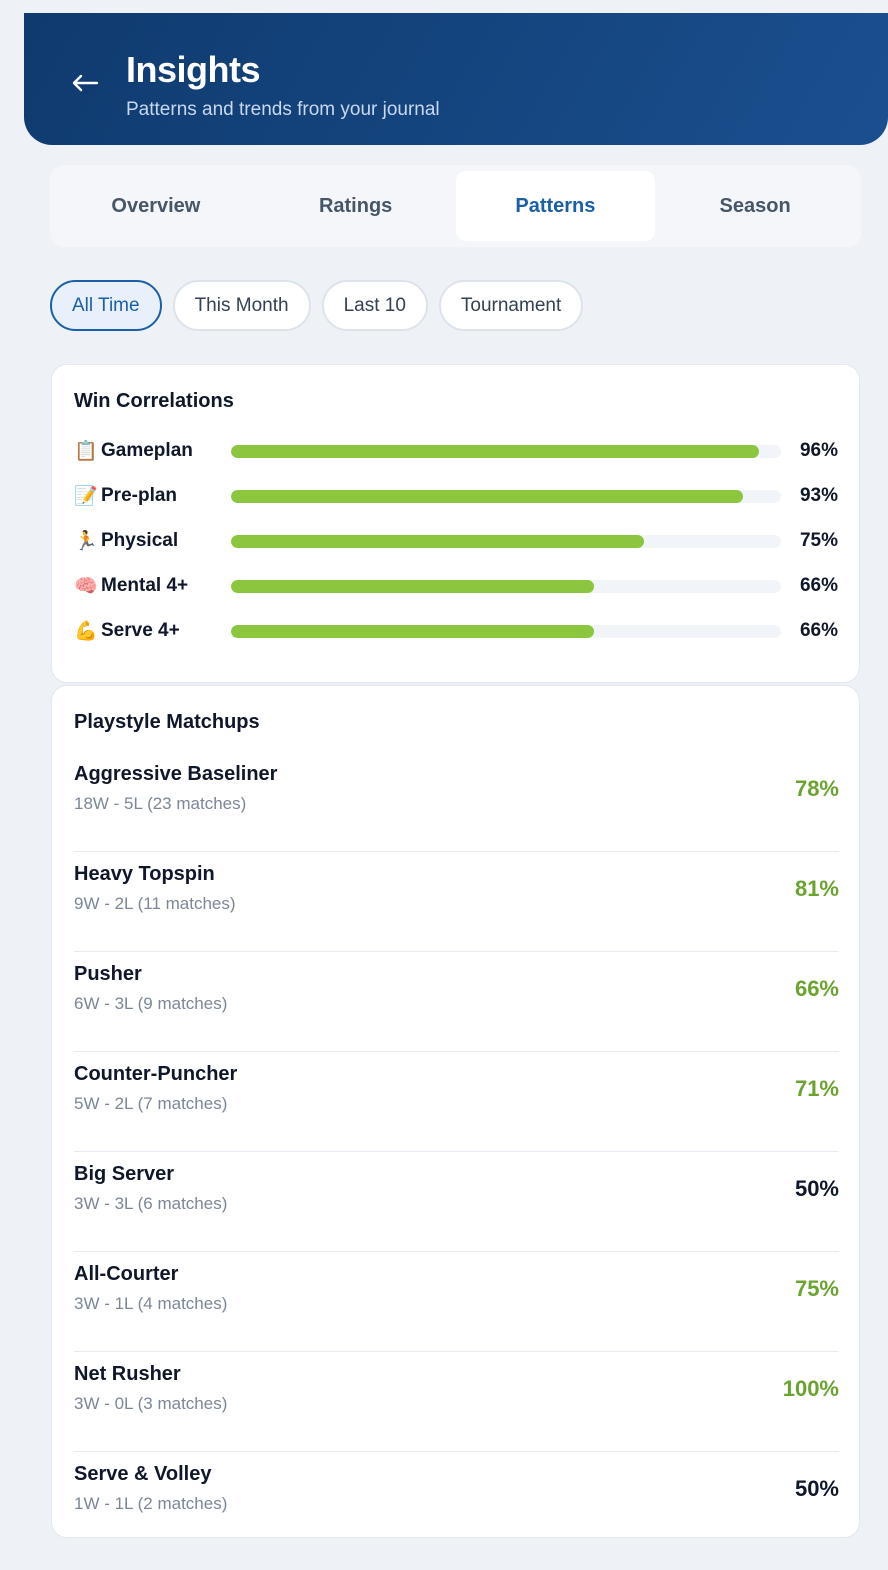 This screenshot has width=888, height=1570. I want to click on correlation-label: Gameplan, so click(147, 450).